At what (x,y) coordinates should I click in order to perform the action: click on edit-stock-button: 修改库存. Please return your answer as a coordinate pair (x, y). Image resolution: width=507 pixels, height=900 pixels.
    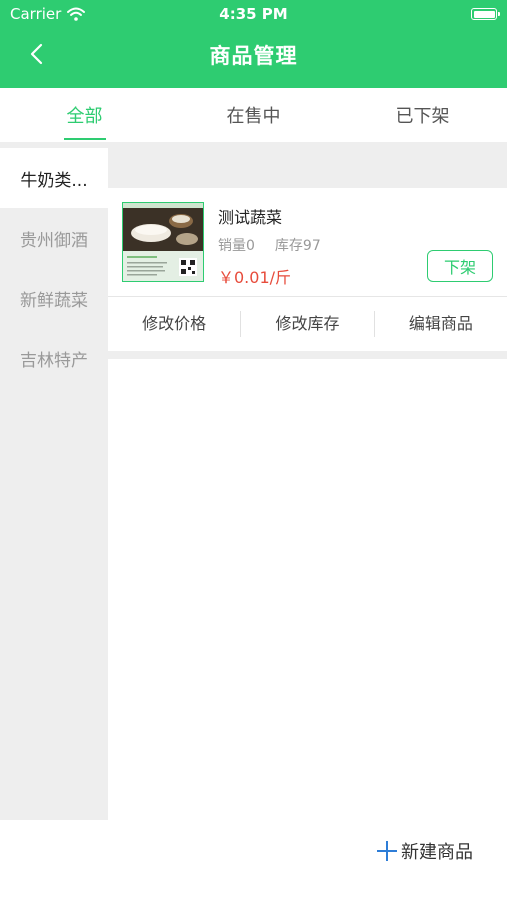
    Looking at the image, I should click on (307, 324).